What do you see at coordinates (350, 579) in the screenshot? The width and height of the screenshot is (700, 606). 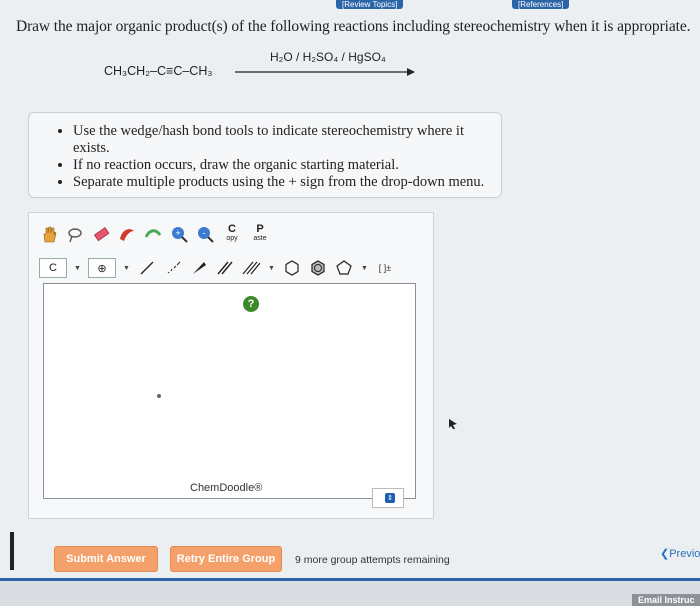 I see `bottom-bar-edge` at bounding box center [350, 579].